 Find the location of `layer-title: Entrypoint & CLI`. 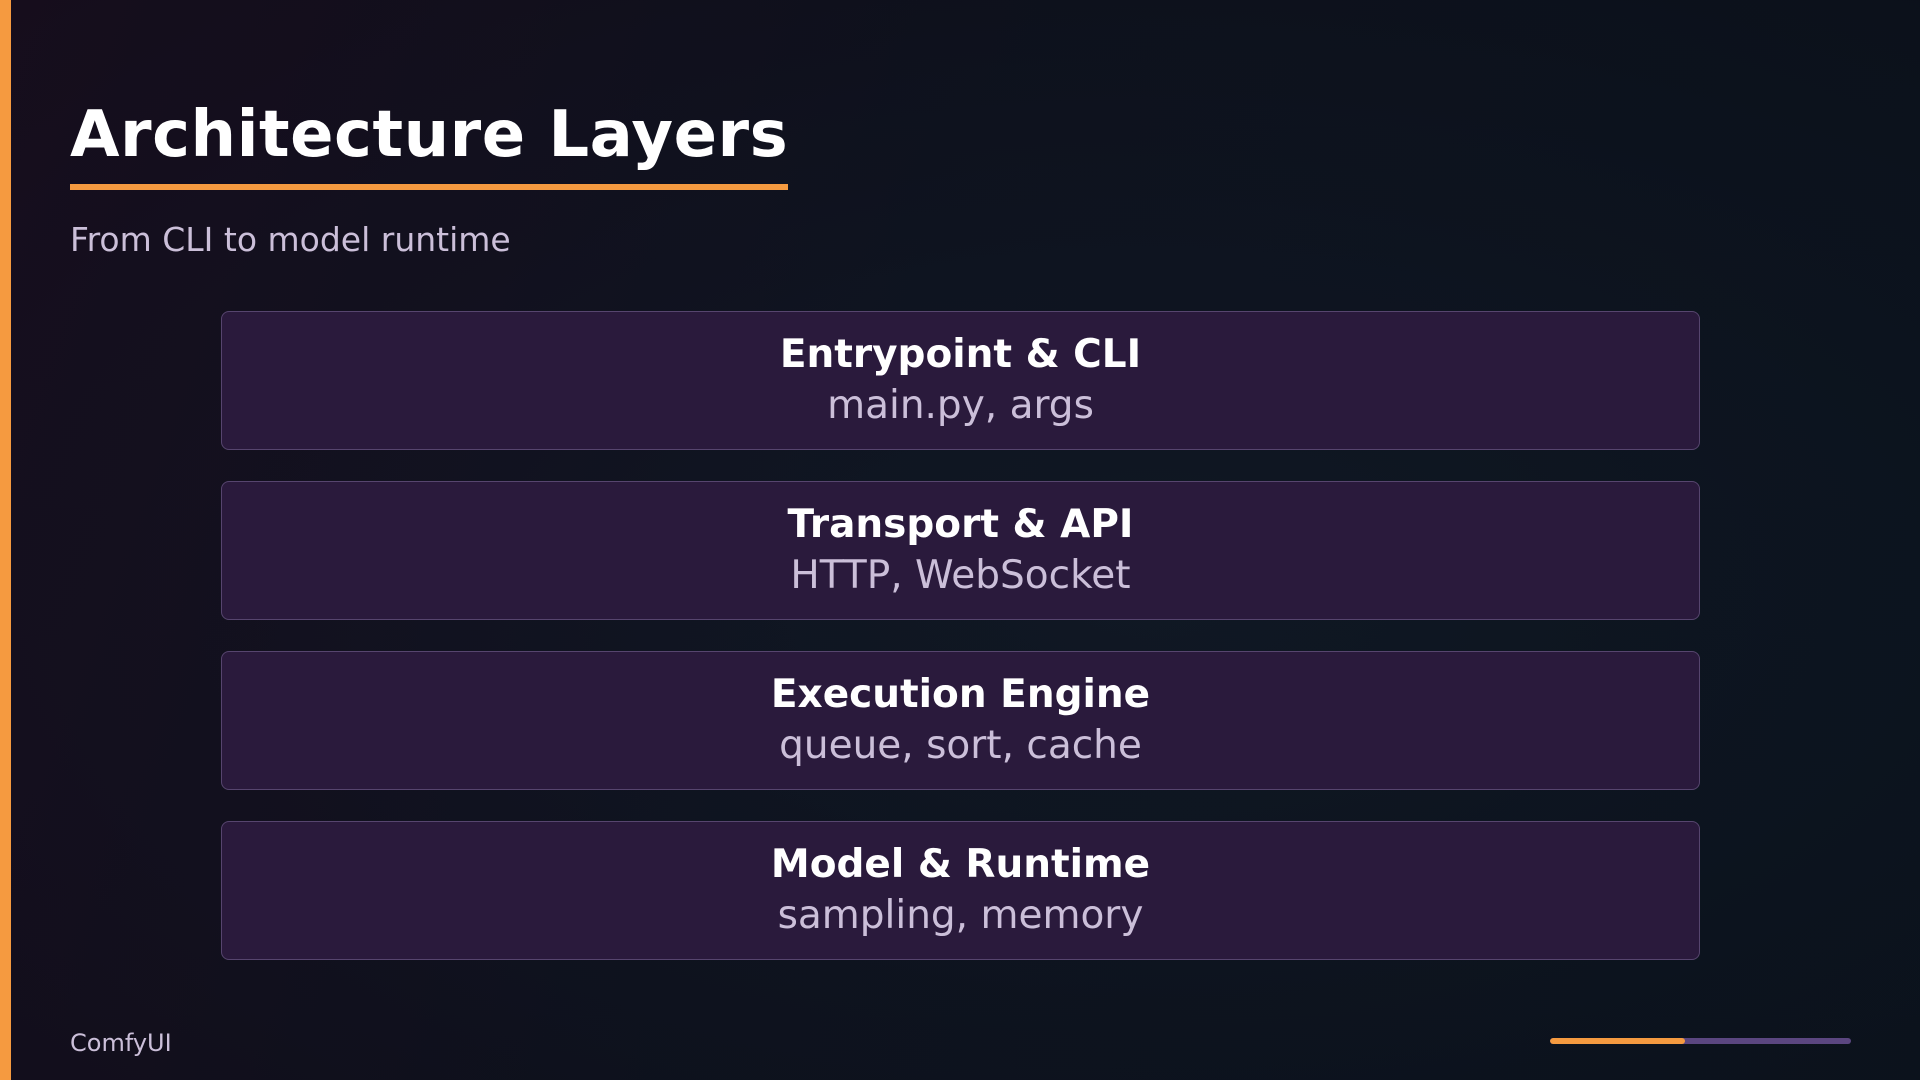

layer-title: Entrypoint & CLI is located at coordinates (960, 354).